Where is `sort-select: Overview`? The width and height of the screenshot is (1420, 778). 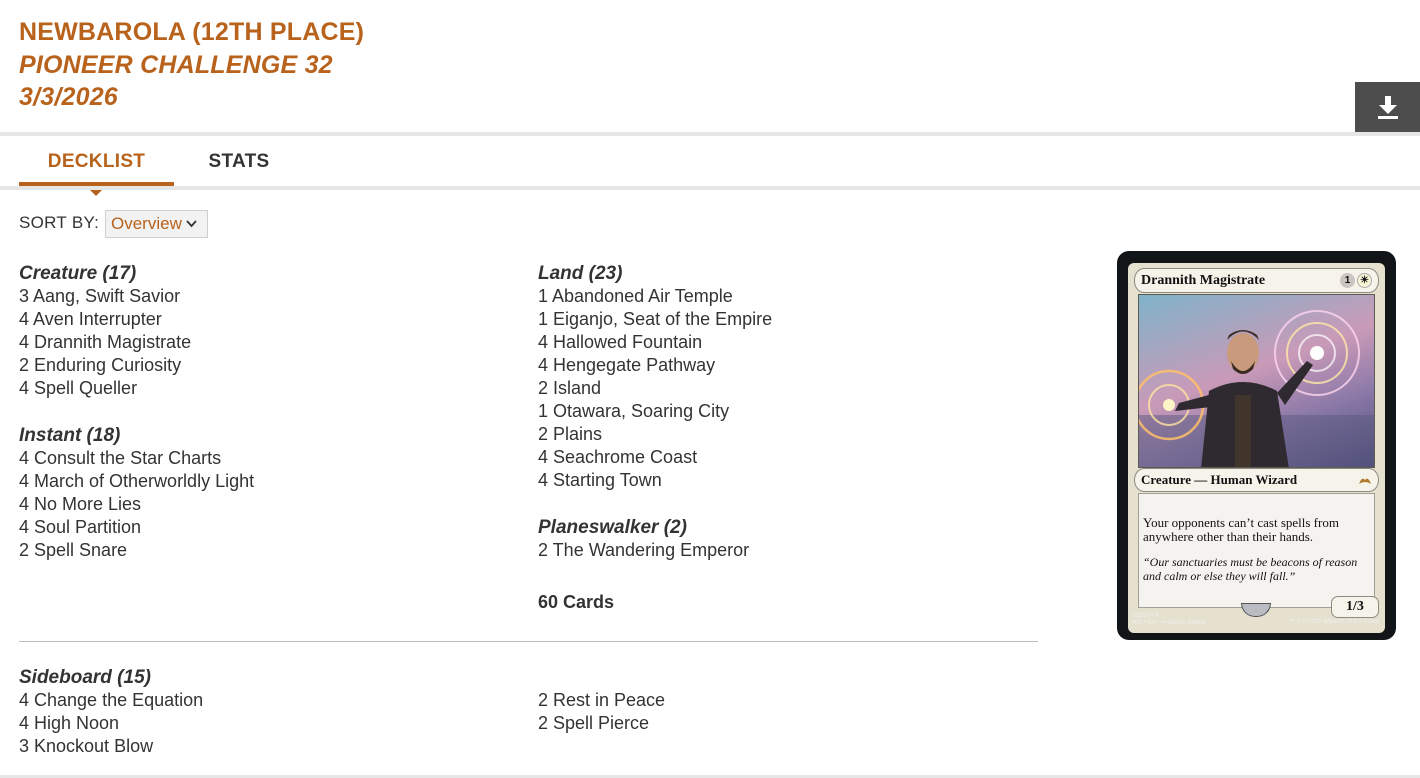 sort-select: Overview is located at coordinates (156, 224).